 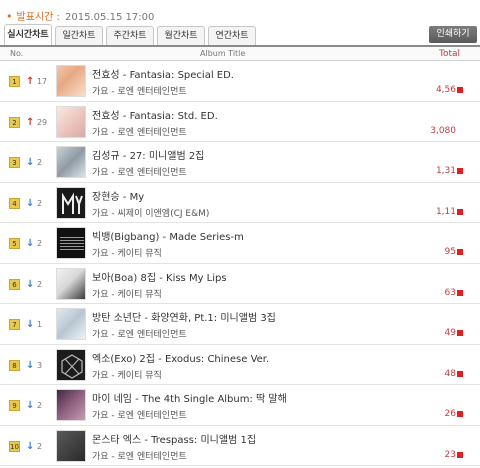 I want to click on song-title: 전효성 - Fantasia: Special ED., so click(x=163, y=73).